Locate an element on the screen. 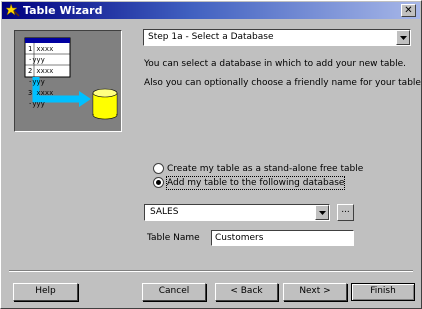 Image resolution: width=422 pixels, height=309 pixels. radio-add-to-database-circle is located at coordinates (158, 182).